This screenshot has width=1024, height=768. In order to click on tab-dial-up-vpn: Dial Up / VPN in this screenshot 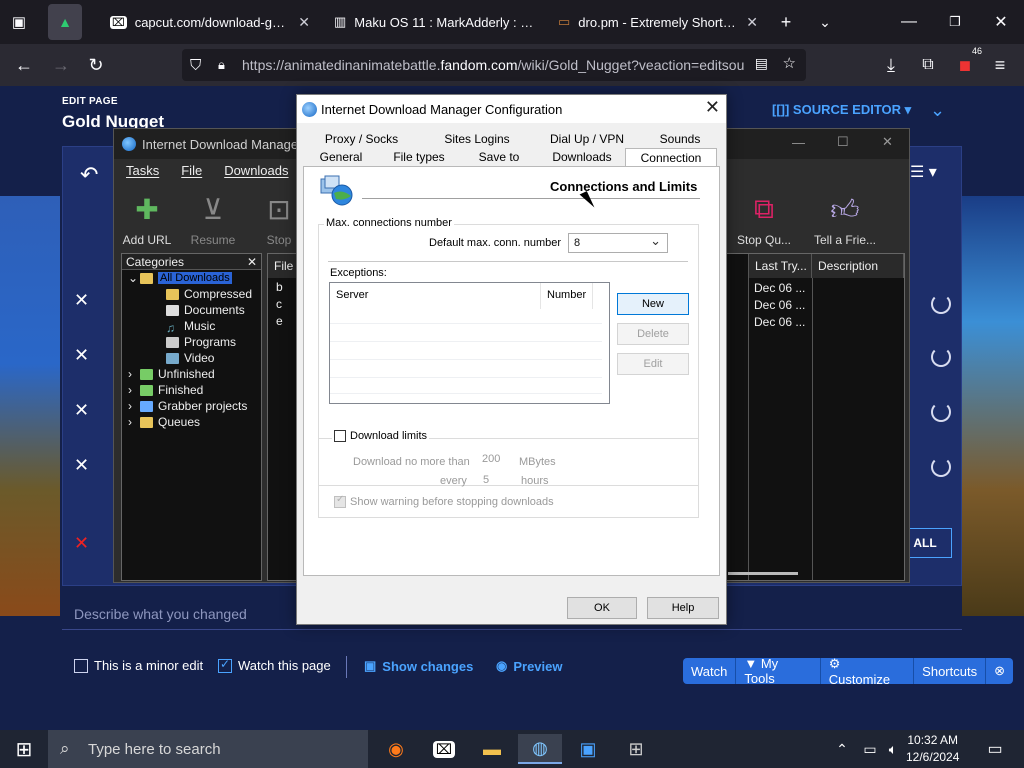, I will do `click(587, 139)`.